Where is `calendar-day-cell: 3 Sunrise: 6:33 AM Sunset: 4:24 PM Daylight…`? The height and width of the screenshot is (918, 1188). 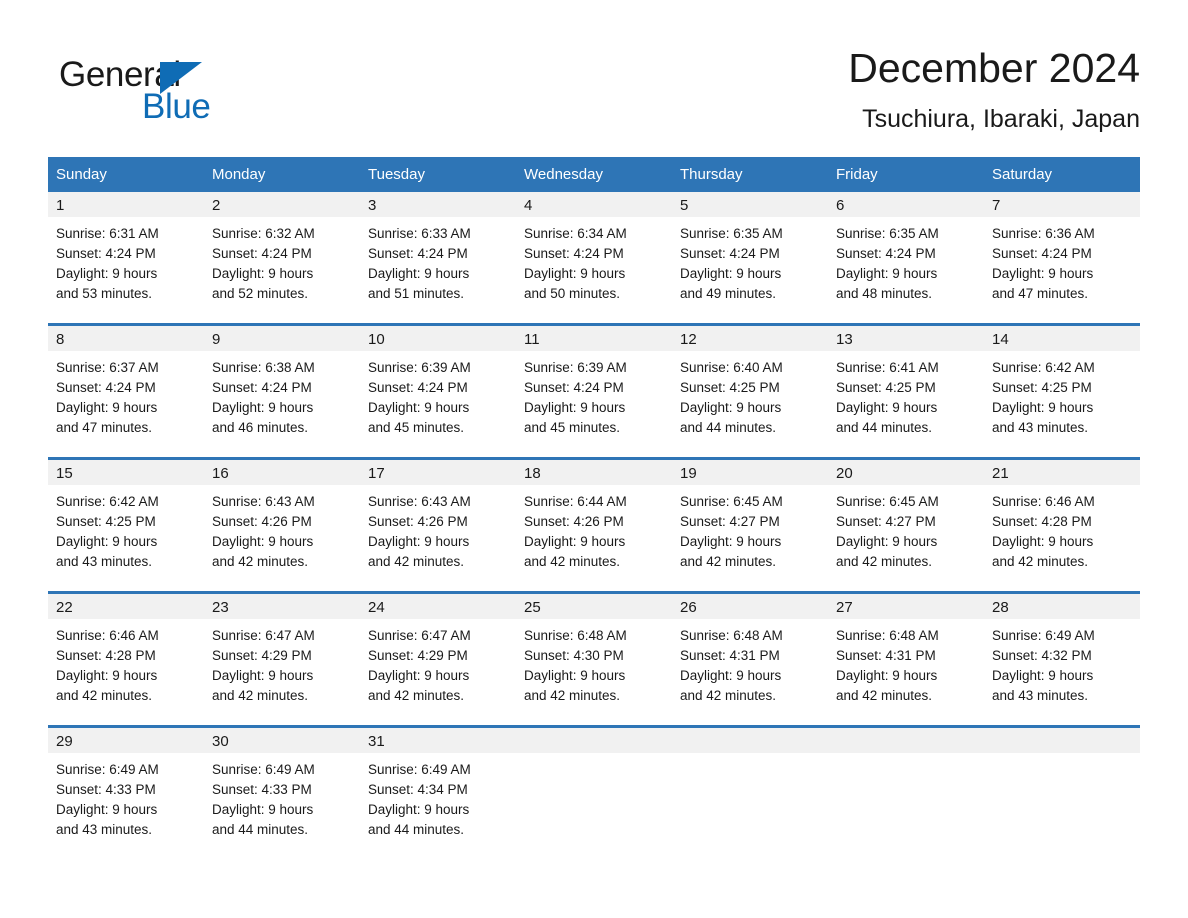
calendar-day-cell: 3 Sunrise: 6:33 AM Sunset: 4:24 PM Daylight… is located at coordinates (438, 258).